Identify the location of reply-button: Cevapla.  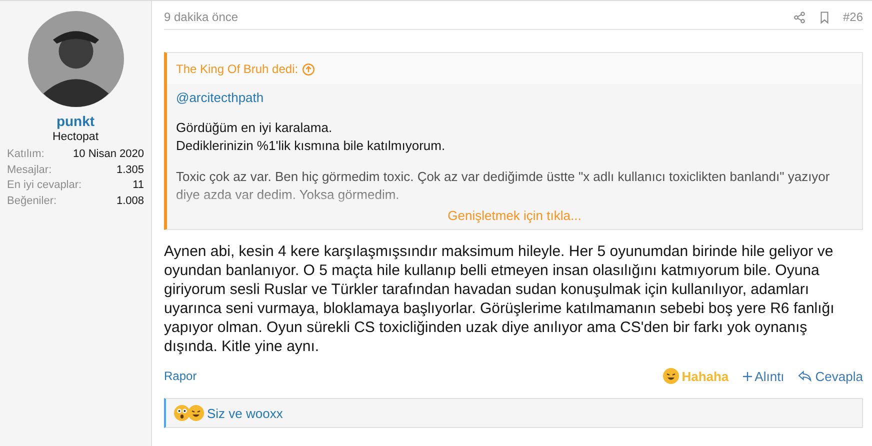
(830, 376).